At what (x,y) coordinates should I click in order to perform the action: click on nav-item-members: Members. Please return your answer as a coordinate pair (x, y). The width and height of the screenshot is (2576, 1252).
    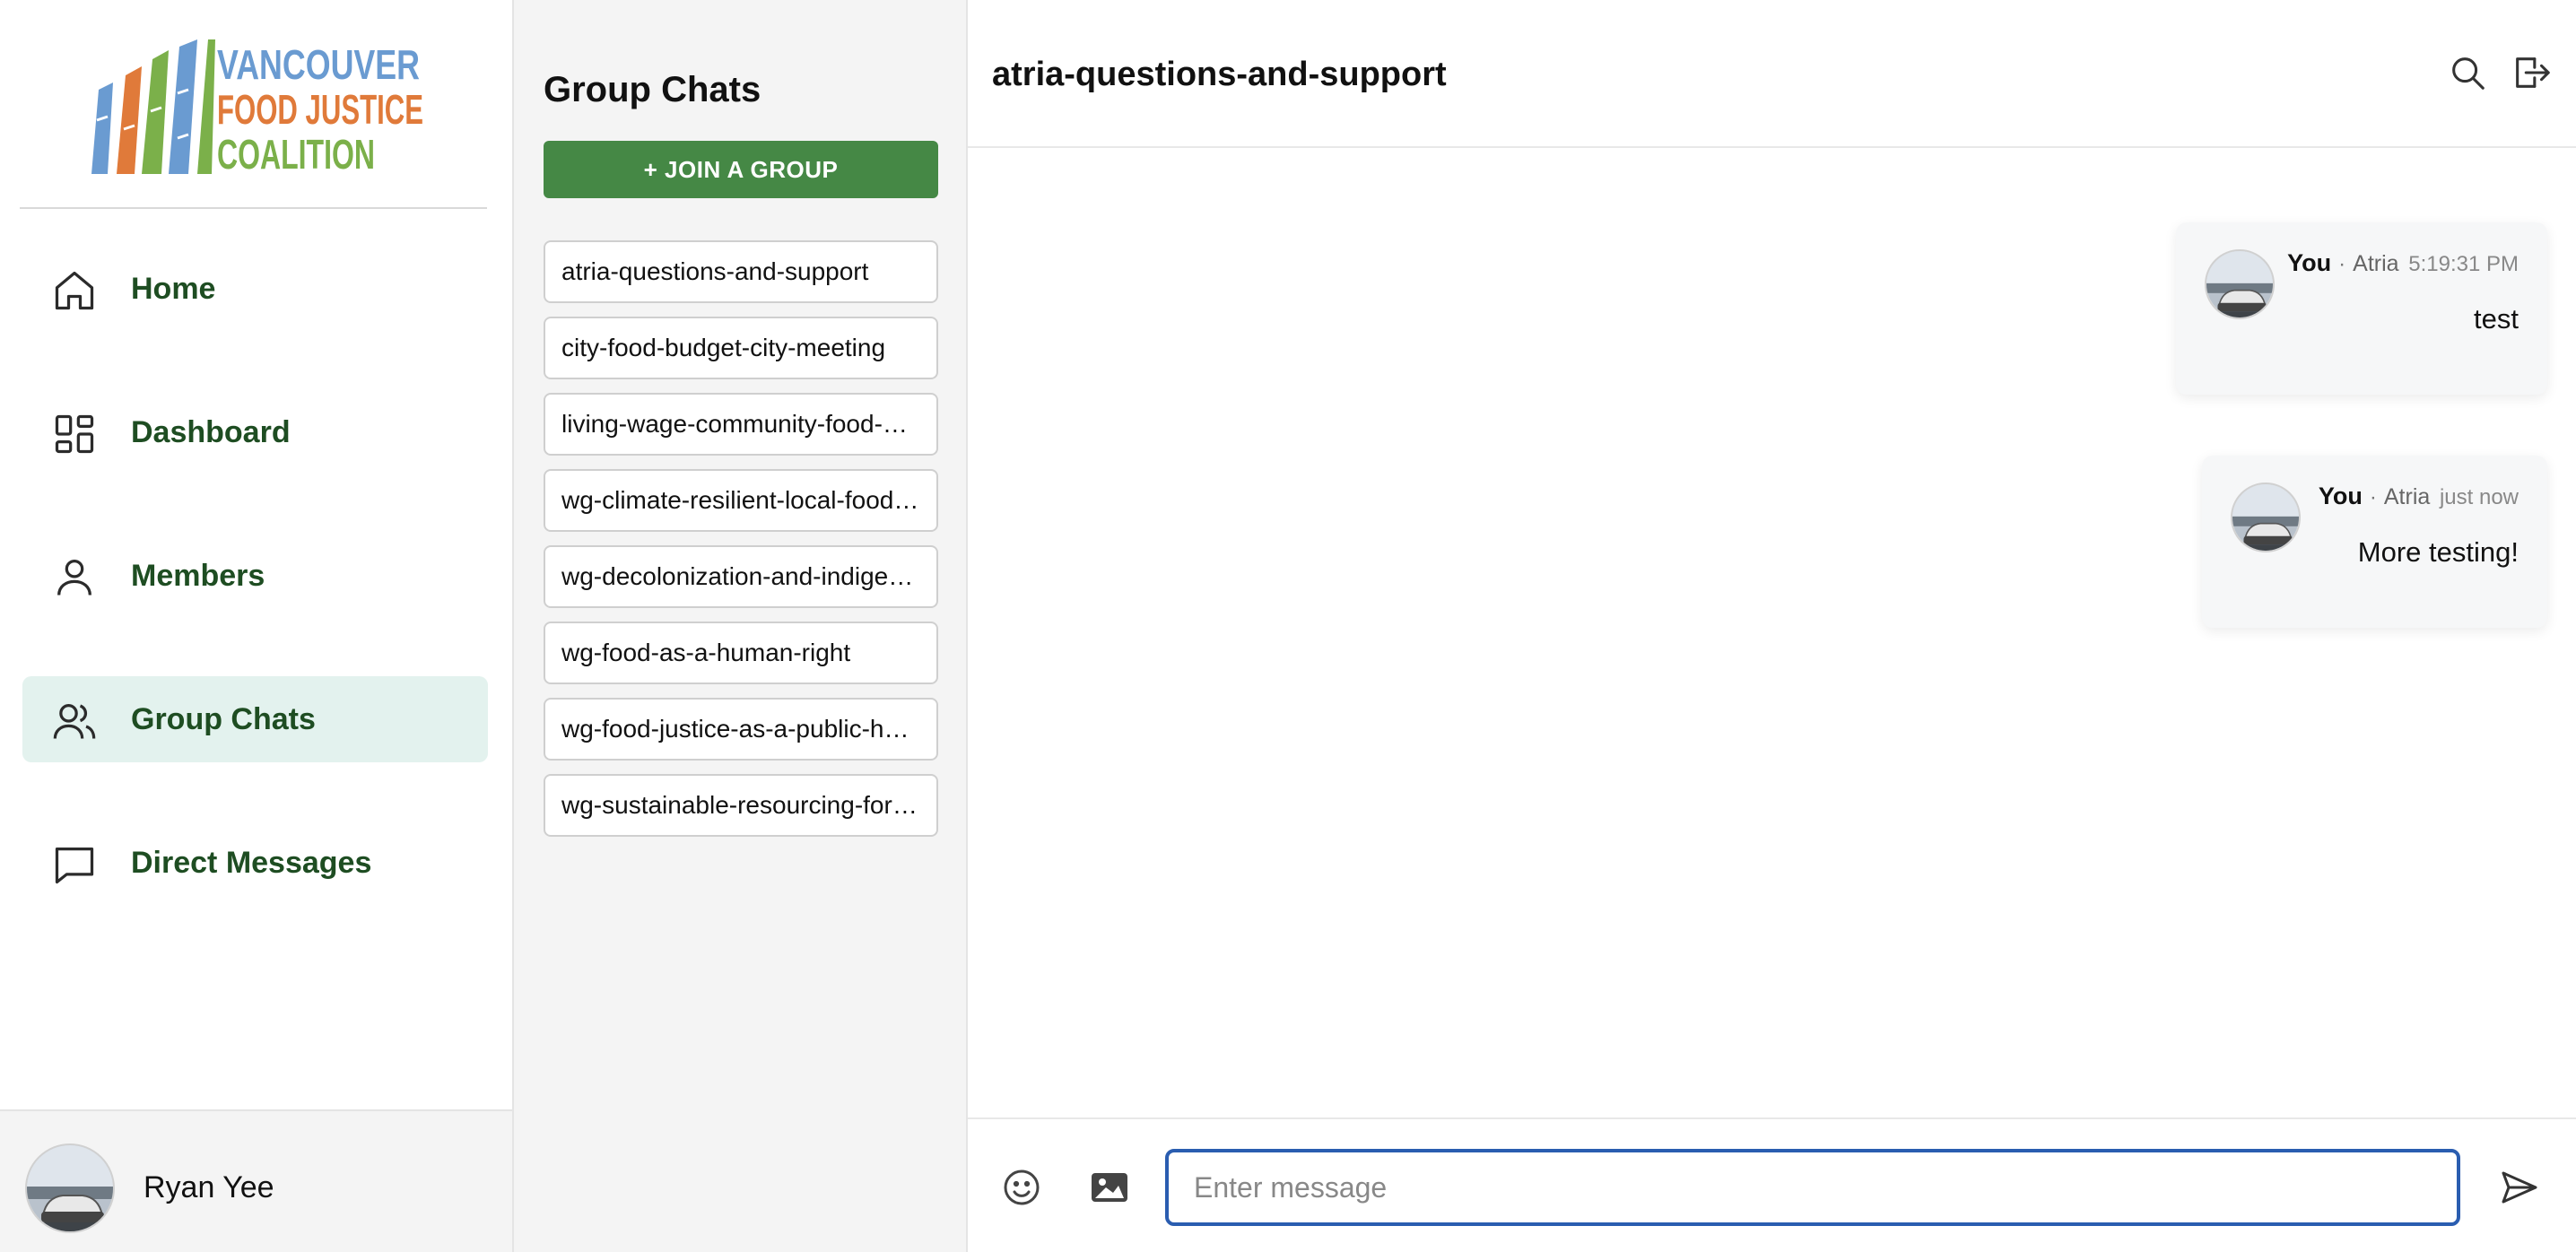
    Looking at the image, I should click on (255, 576).